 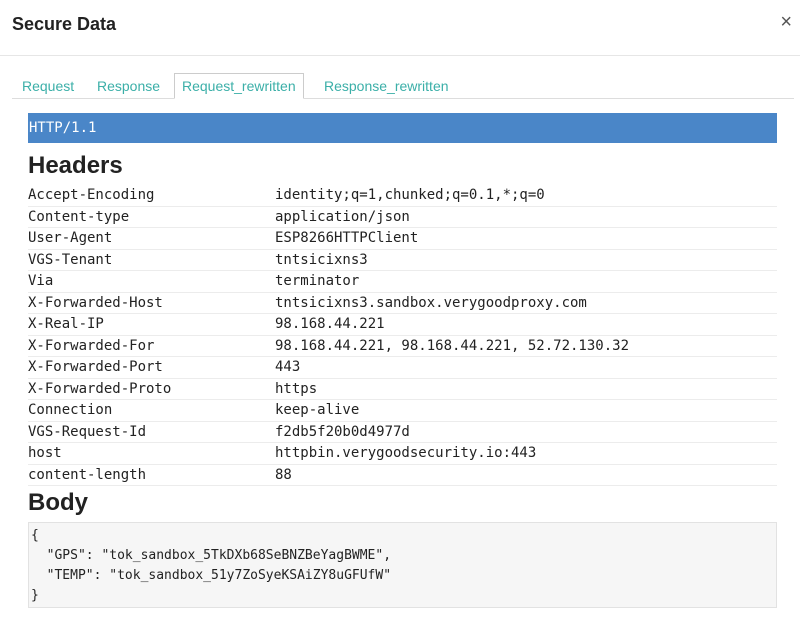 I want to click on header-row: VGS-Tenant tntsicixns3, so click(x=402, y=260).